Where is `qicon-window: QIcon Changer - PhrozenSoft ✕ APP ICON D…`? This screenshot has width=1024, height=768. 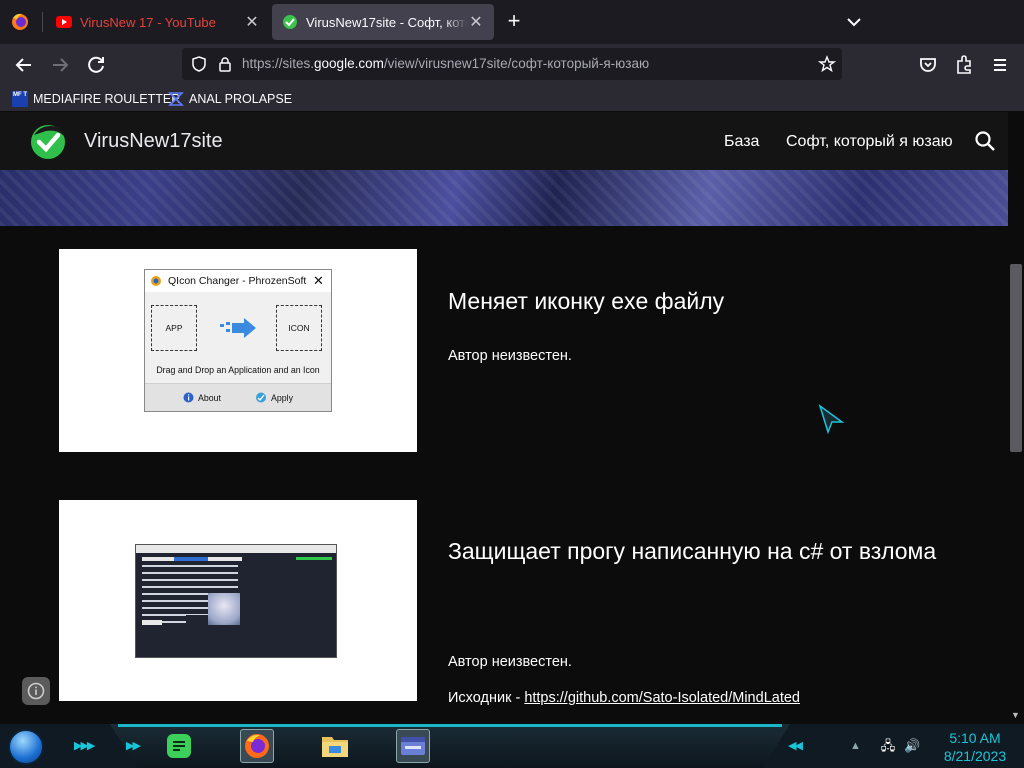
qicon-window: QIcon Changer - PhrozenSoft ✕ APP ICON D… is located at coordinates (238, 340).